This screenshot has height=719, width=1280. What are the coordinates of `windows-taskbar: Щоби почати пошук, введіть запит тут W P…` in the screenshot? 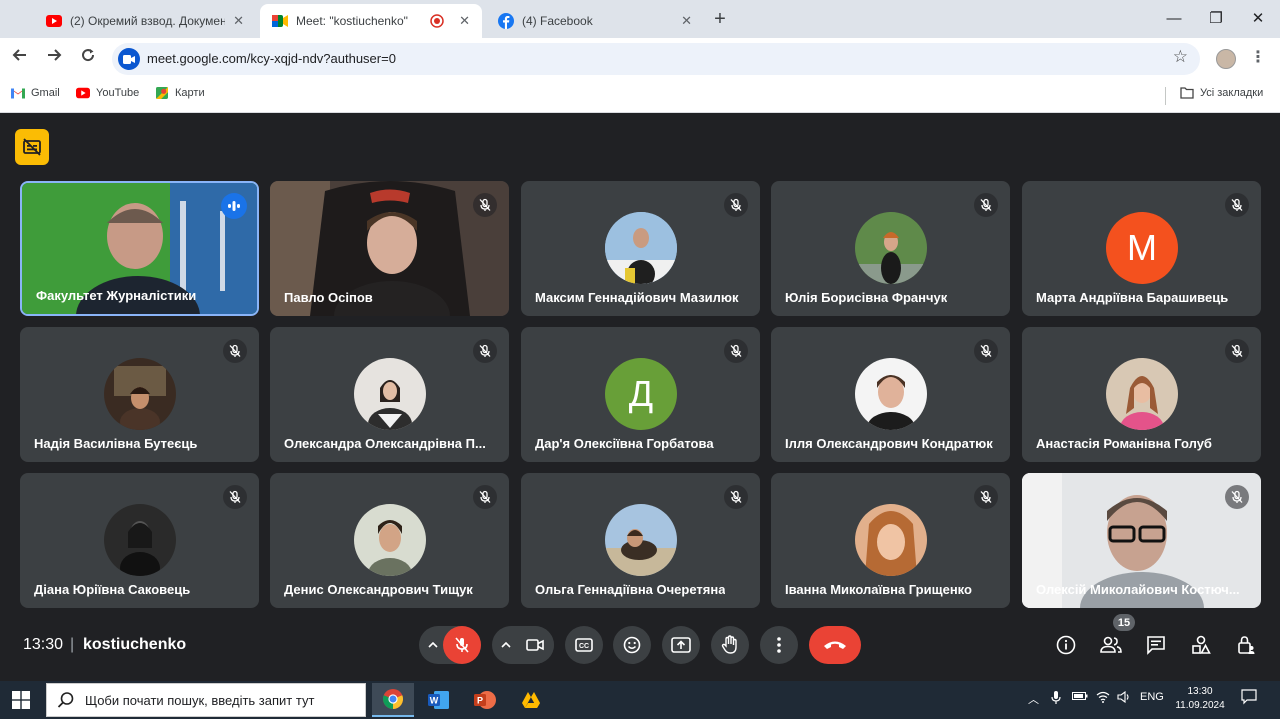 It's located at (640, 700).